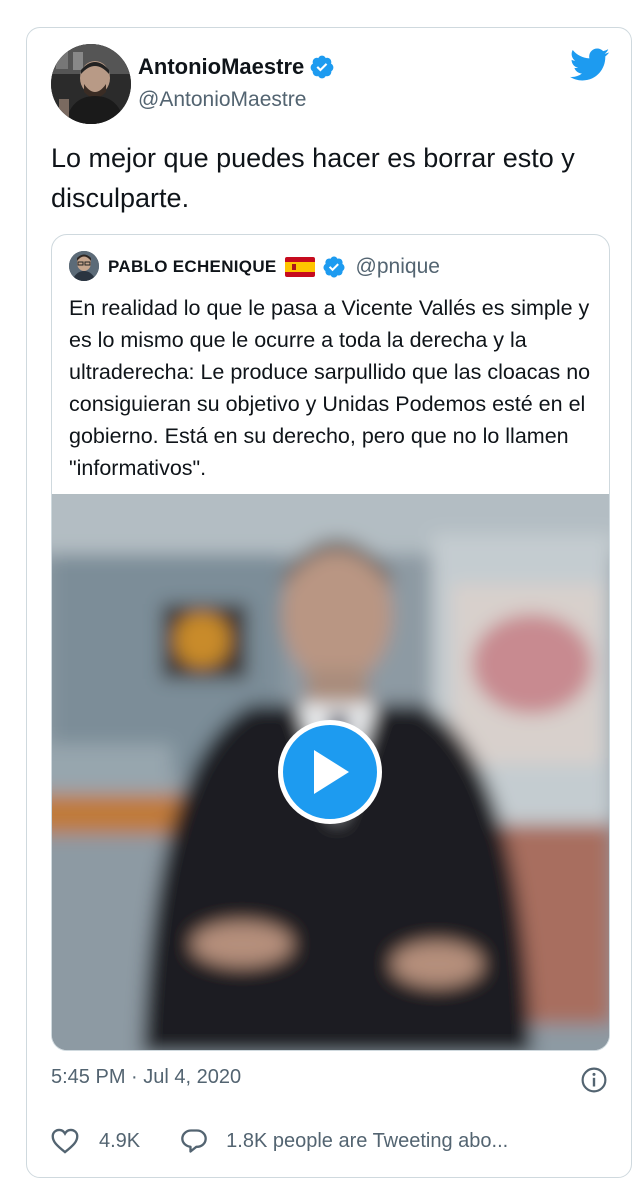 This screenshot has width=636, height=1200. I want to click on author-name-row: AntonioMaestre, so click(236, 67).